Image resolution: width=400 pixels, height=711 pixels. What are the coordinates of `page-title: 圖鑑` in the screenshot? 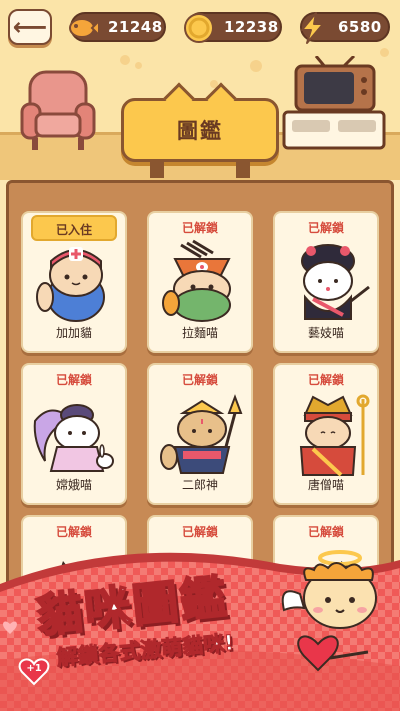 It's located at (200, 131).